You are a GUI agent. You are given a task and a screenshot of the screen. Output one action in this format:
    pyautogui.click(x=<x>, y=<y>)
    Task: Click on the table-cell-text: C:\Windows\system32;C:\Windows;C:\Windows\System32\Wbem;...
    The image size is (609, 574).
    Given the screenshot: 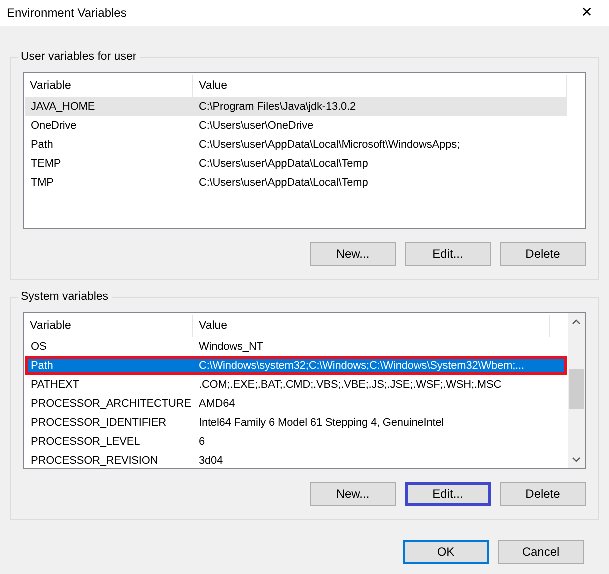 What is the action you would take?
    pyautogui.click(x=362, y=366)
    